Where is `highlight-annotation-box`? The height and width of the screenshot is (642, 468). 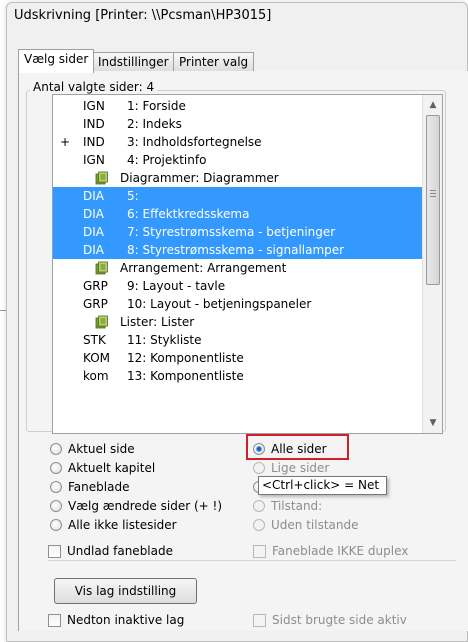
highlight-annotation-box is located at coordinates (297, 447).